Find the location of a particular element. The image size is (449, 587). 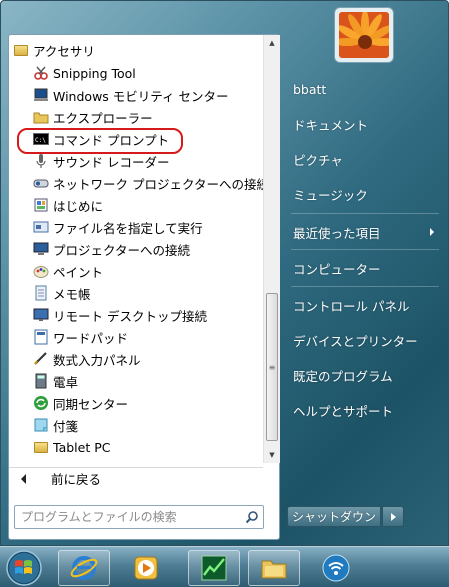

chevron-right-icon is located at coordinates (393, 516).